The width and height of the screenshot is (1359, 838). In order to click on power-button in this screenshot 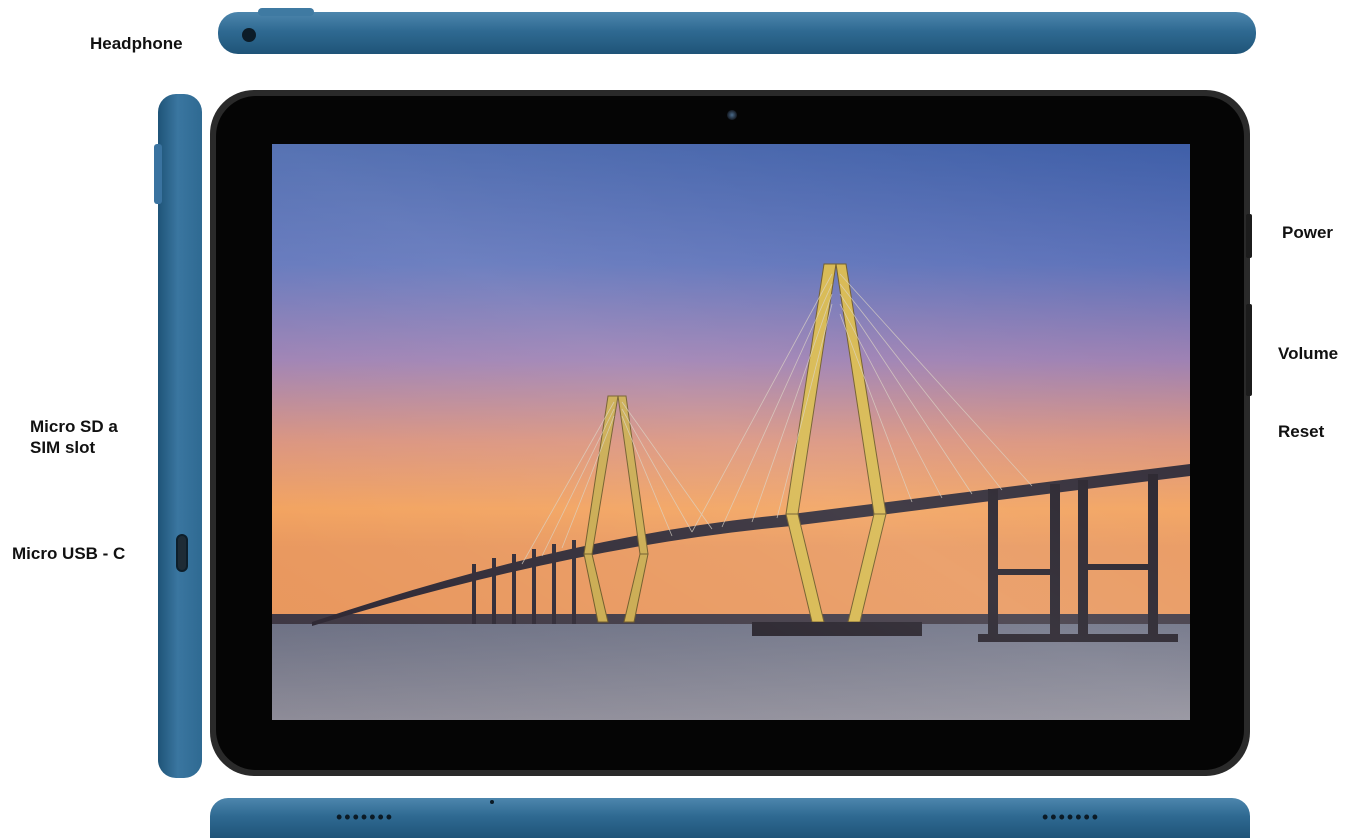, I will do `click(1249, 236)`.